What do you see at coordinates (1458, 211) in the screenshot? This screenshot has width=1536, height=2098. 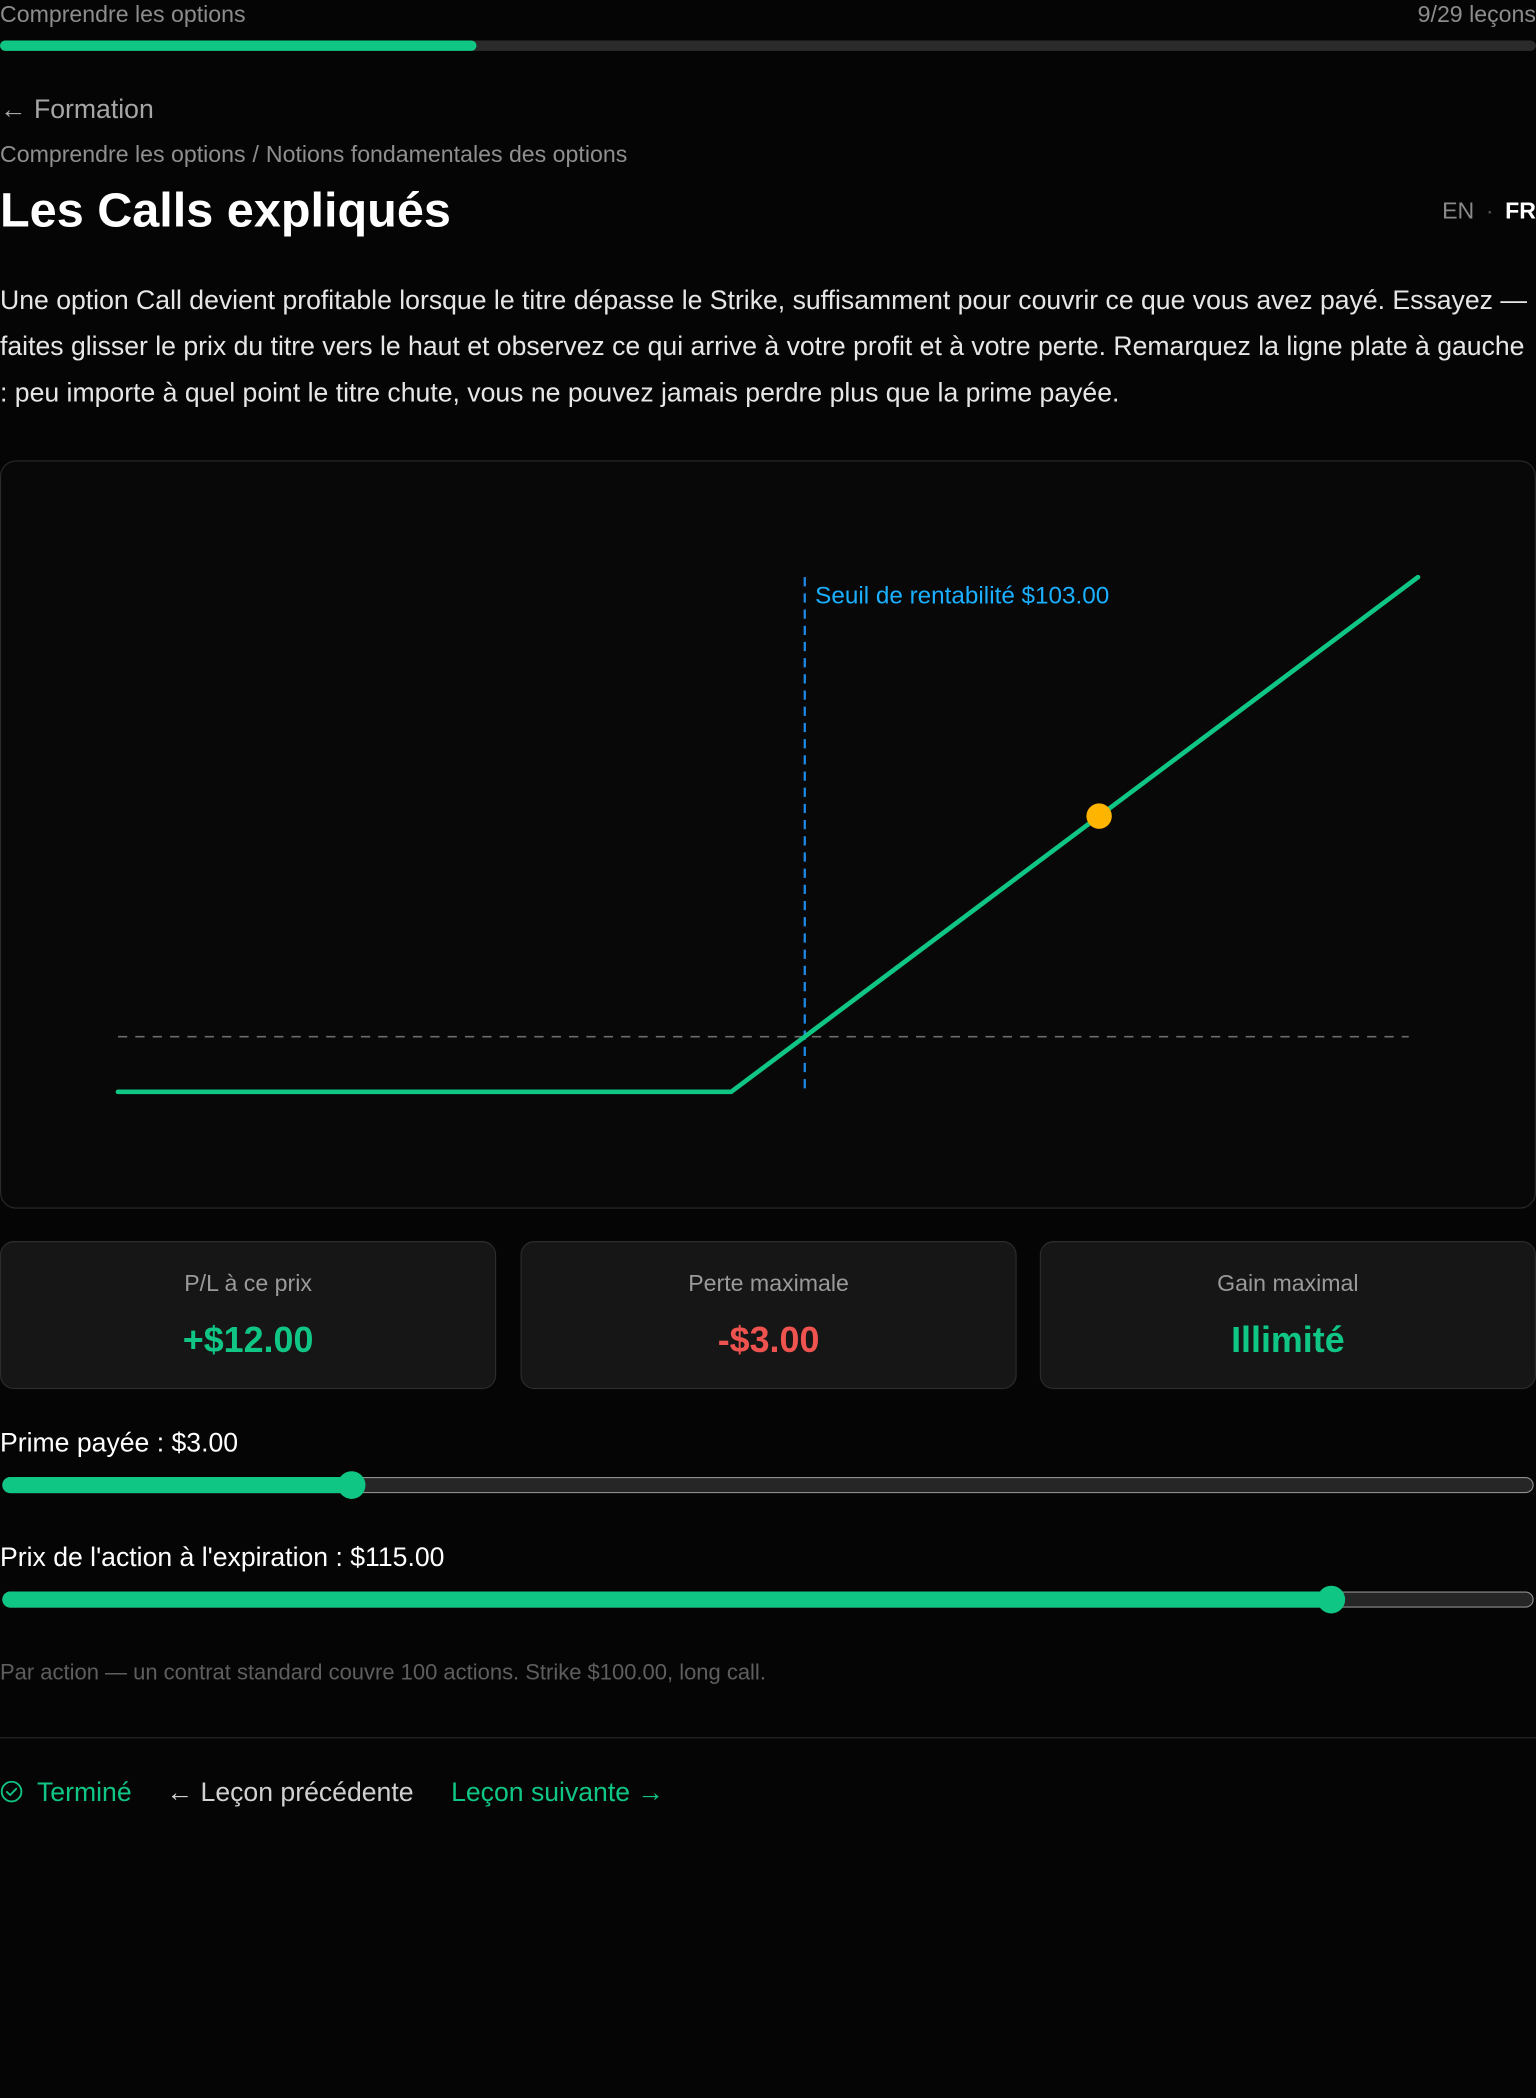 I see `language-en-button: EN` at bounding box center [1458, 211].